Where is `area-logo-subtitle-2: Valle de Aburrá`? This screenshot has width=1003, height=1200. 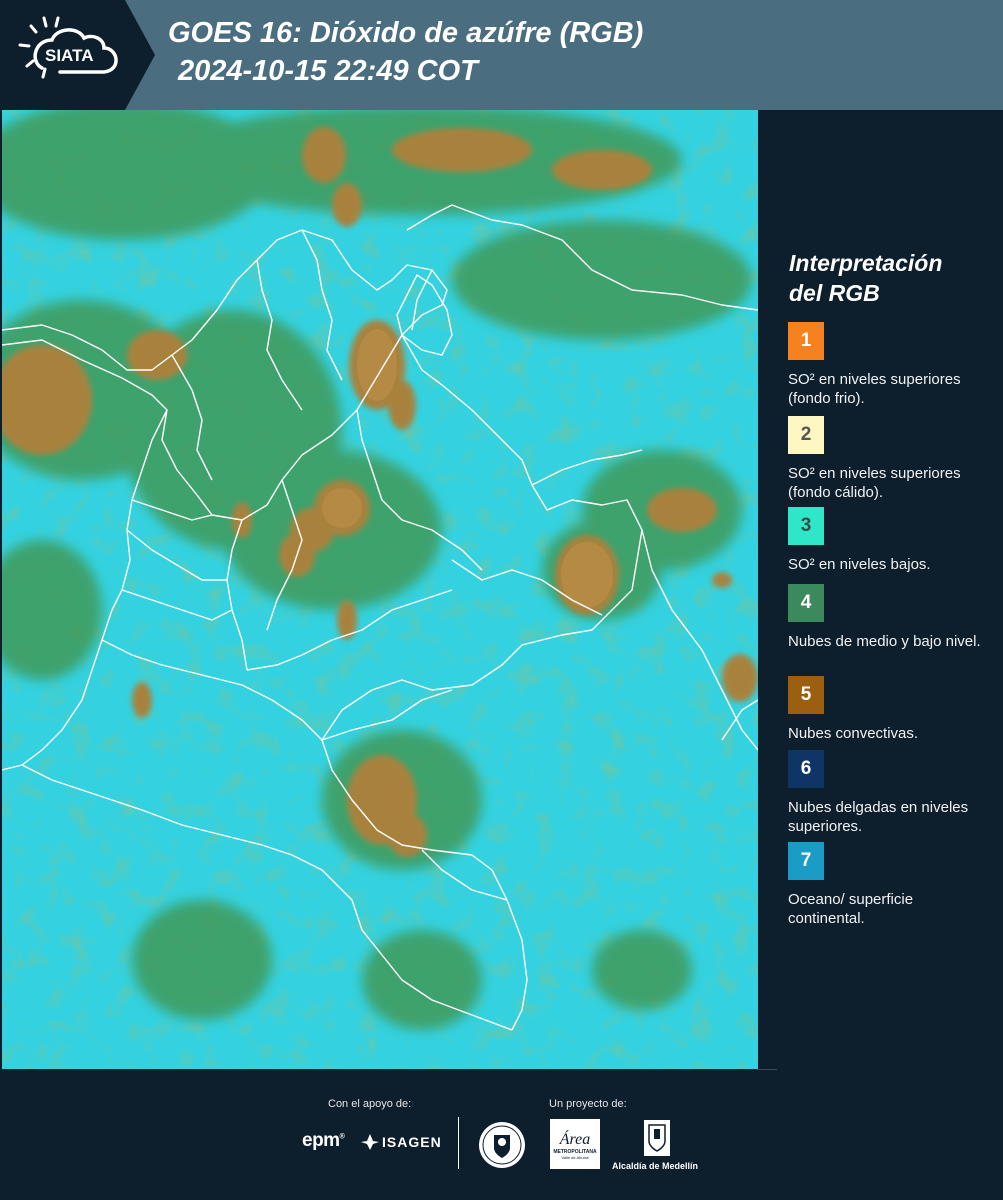
area-logo-subtitle-2: Valle de Aburrá is located at coordinates (575, 1157).